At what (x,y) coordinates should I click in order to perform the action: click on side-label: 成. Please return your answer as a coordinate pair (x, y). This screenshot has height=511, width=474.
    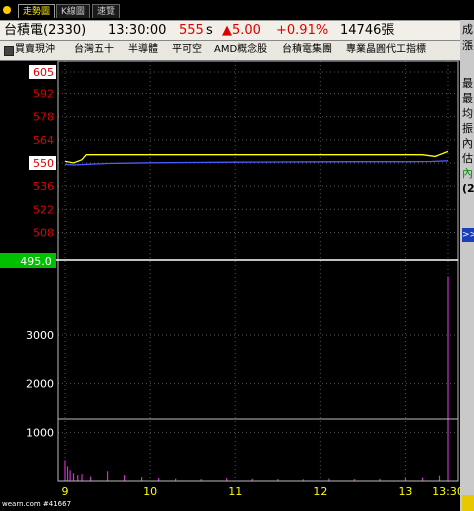
    Looking at the image, I should click on (467, 29).